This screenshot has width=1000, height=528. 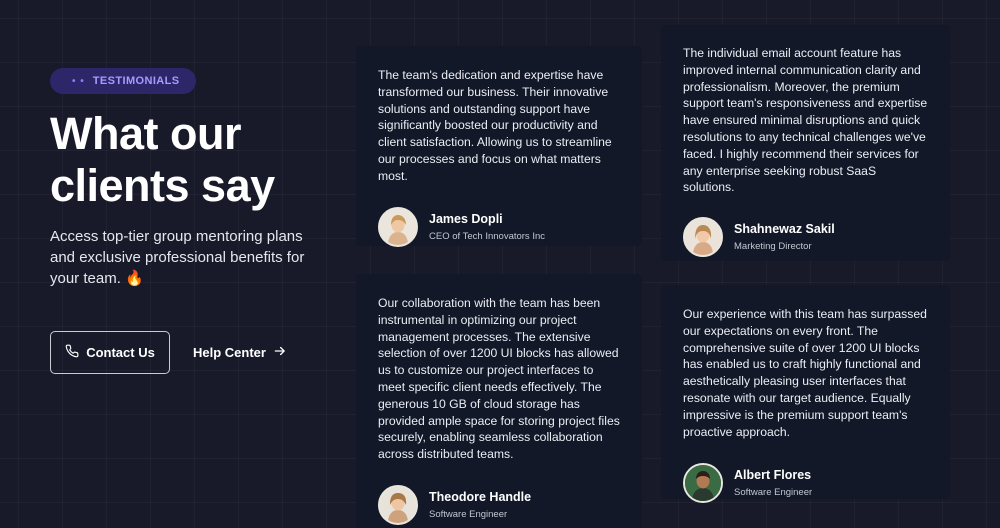 What do you see at coordinates (466, 218) in the screenshot?
I see `author-name: James Dopli` at bounding box center [466, 218].